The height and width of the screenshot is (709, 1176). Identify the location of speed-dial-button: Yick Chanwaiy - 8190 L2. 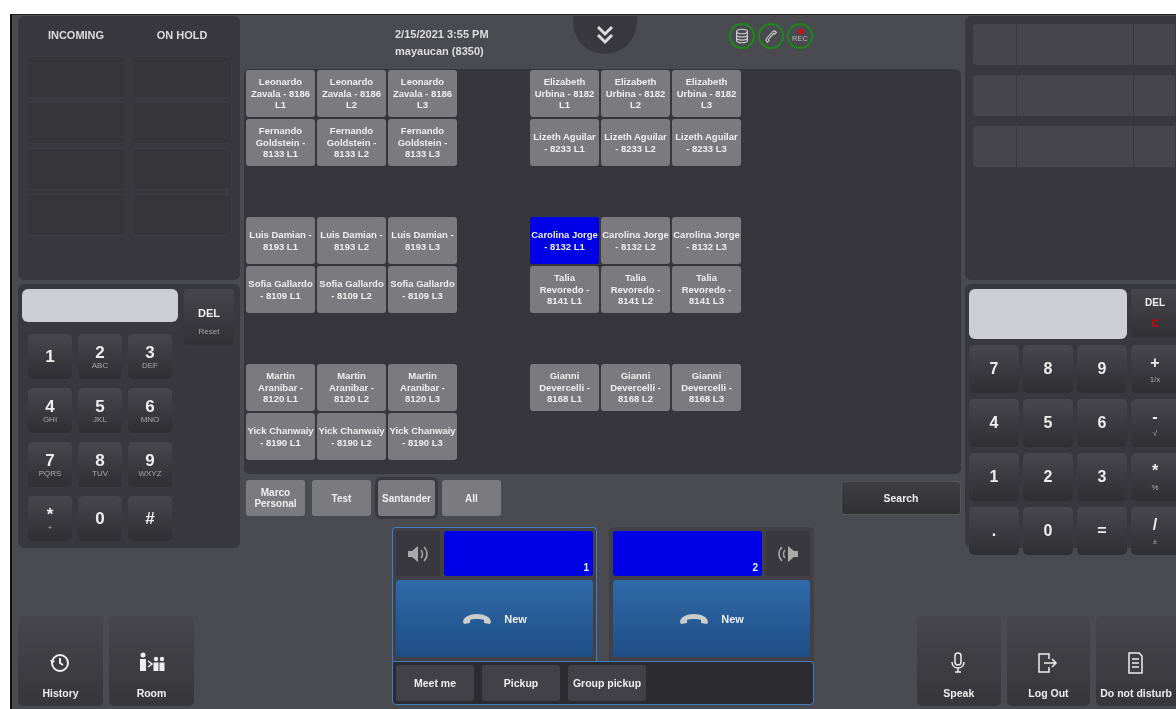
(351, 436).